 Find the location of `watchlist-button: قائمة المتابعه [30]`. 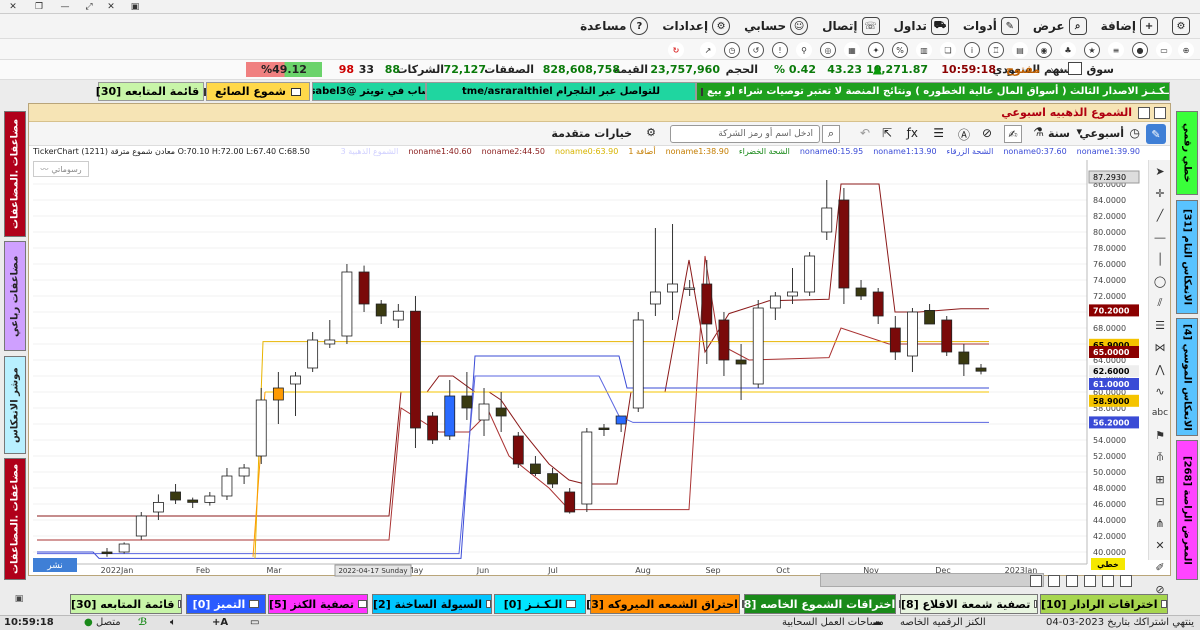

watchlist-button: قائمة المتابعه [30] is located at coordinates (151, 91).